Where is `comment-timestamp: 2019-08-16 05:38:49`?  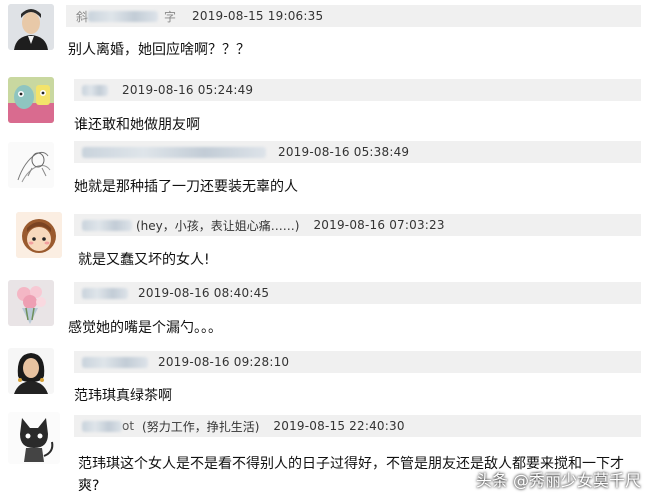
comment-timestamp: 2019-08-16 05:38:49 is located at coordinates (344, 152).